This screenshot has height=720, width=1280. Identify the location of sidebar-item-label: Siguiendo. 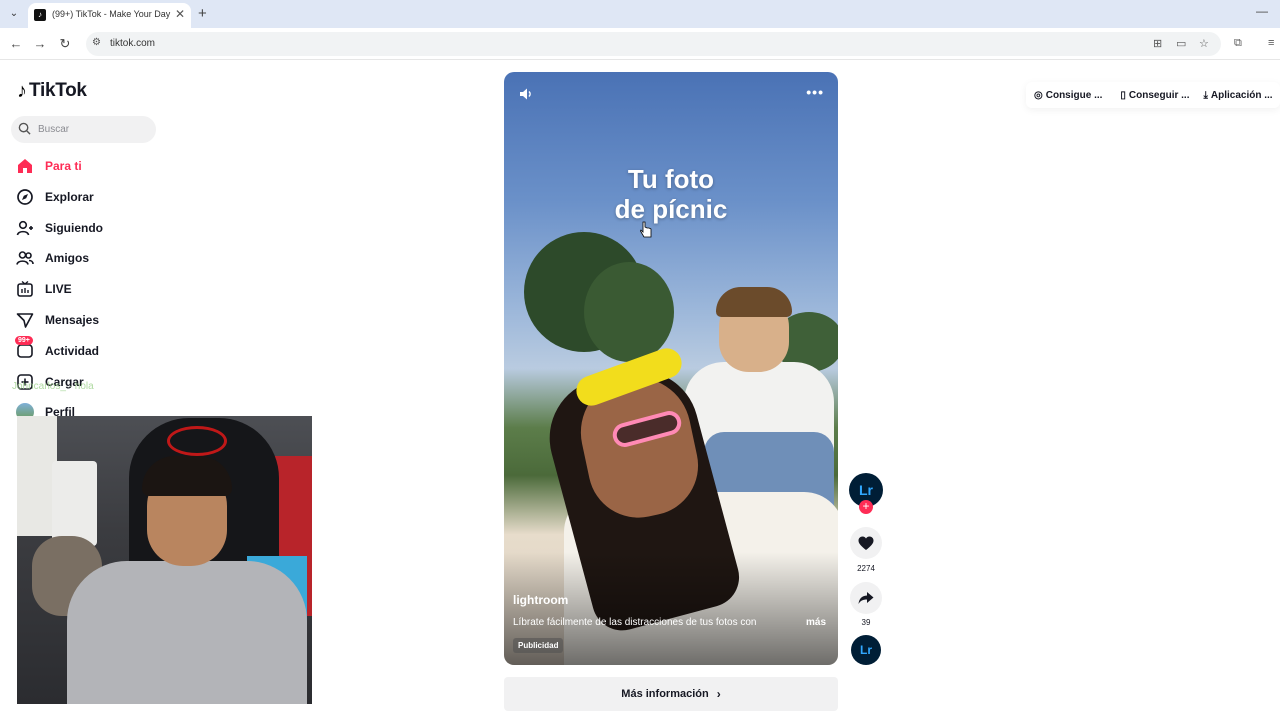
(74, 228).